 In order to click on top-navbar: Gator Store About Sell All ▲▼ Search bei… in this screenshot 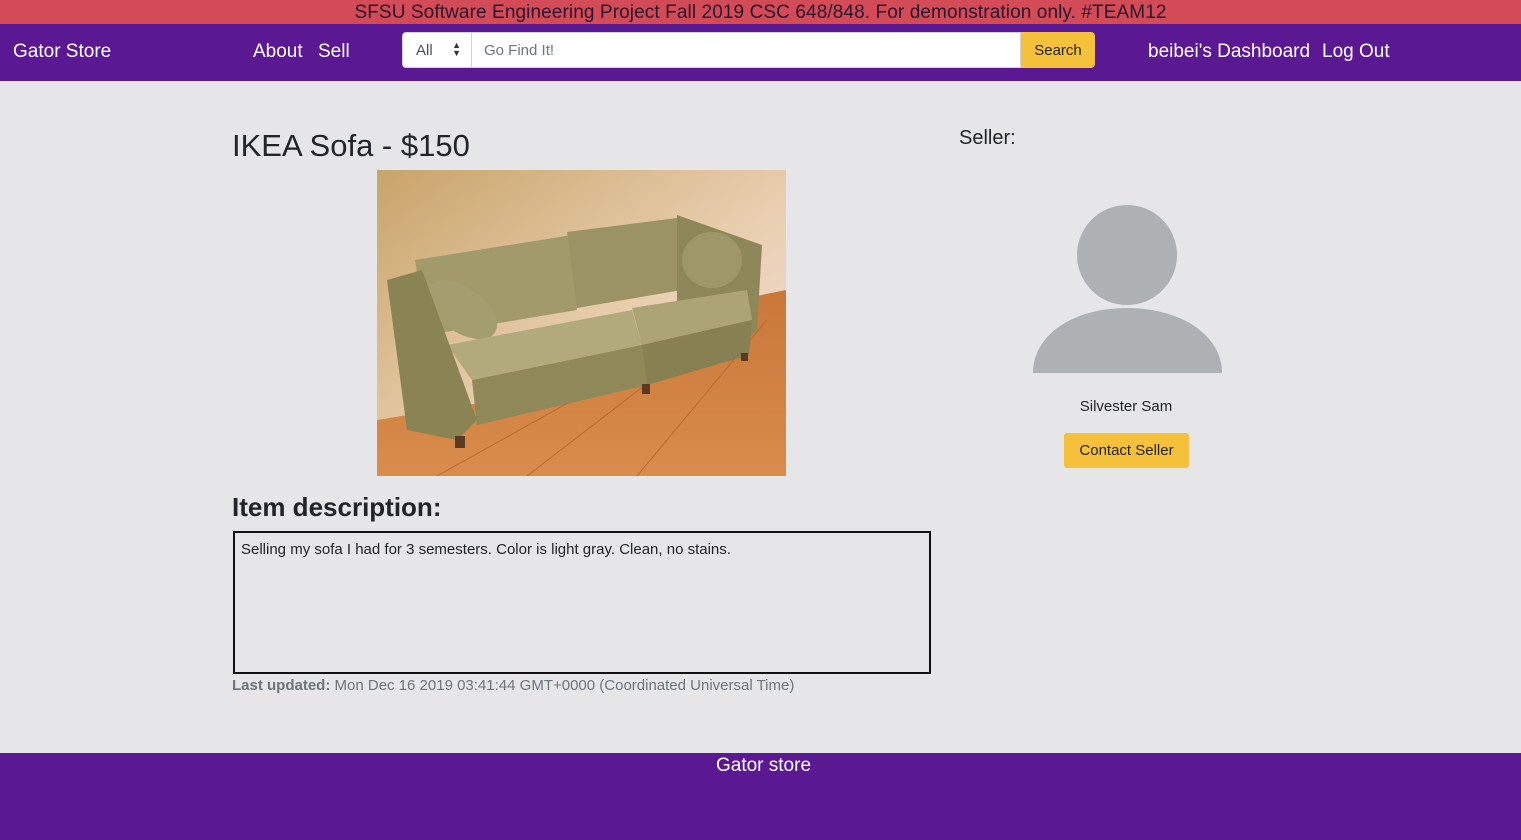, I will do `click(760, 52)`.